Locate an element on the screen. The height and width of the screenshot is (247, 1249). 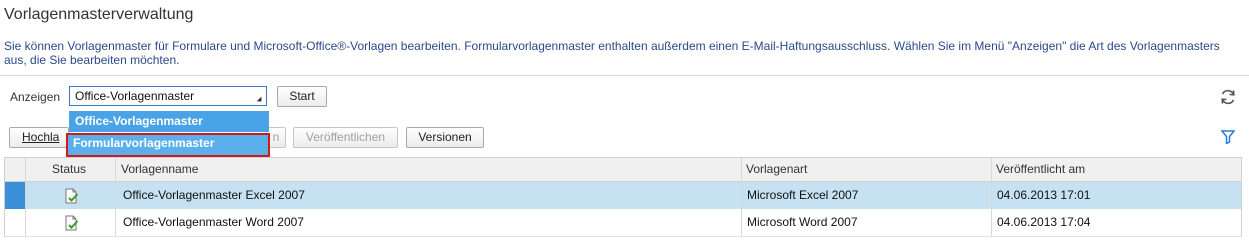
column-header-published: Veröffentlicht am is located at coordinates (1040, 169).